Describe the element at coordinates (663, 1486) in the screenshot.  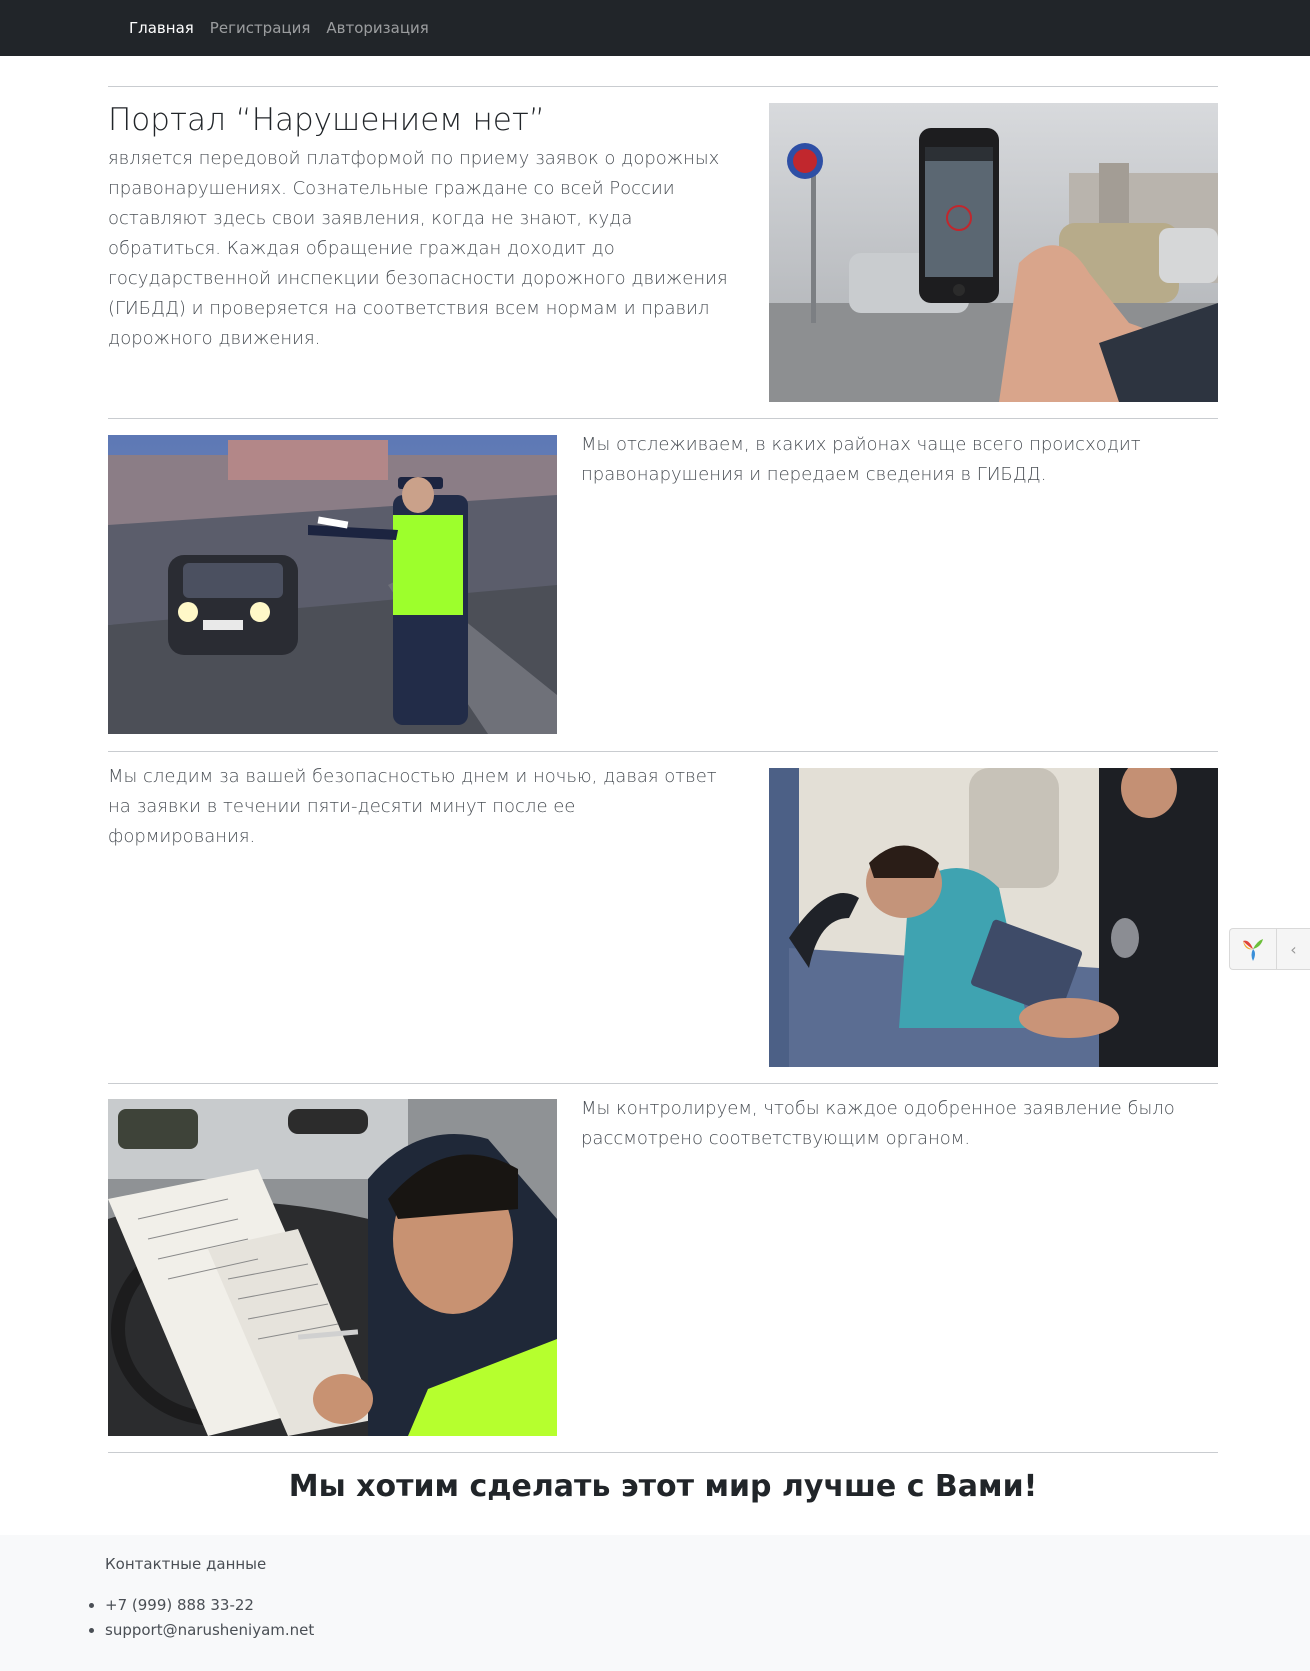
I see `slogan-heading: Мы хотим сделать этот мир лучше с Вами!` at that location.